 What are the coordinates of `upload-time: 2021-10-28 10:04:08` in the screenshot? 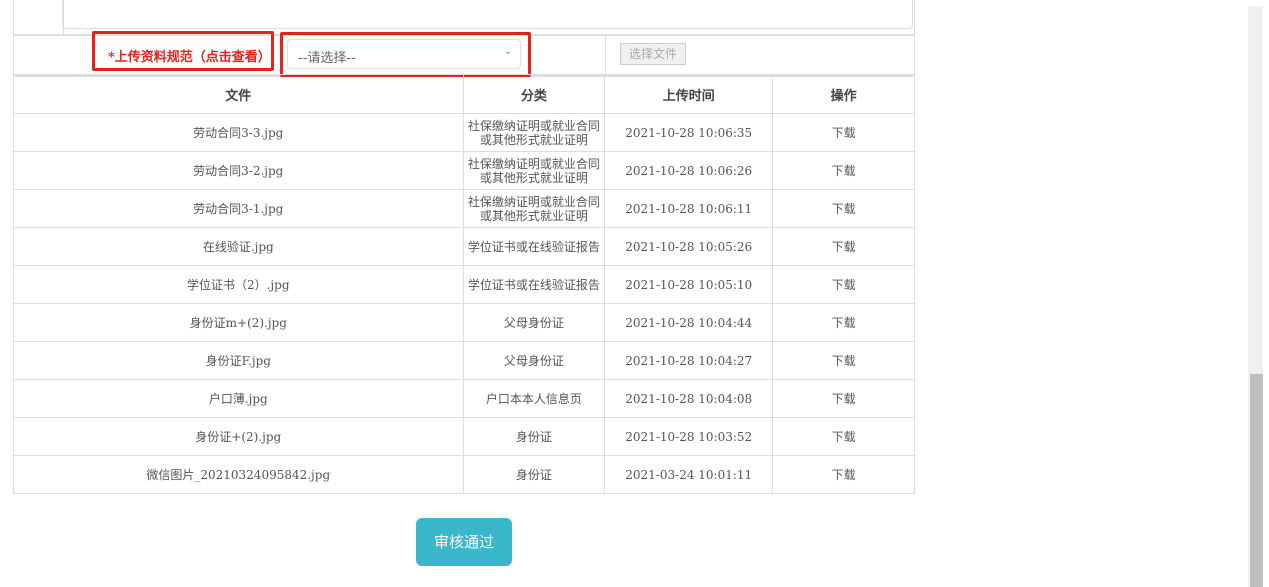 It's located at (689, 398).